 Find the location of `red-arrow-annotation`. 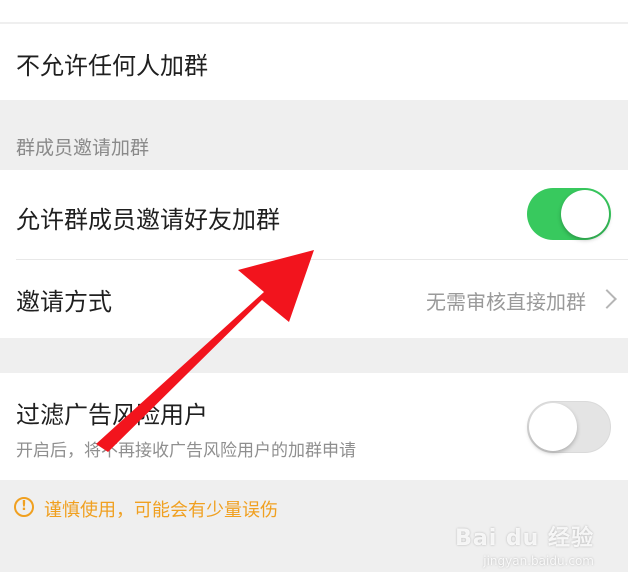

red-arrow-annotation is located at coordinates (205, 351).